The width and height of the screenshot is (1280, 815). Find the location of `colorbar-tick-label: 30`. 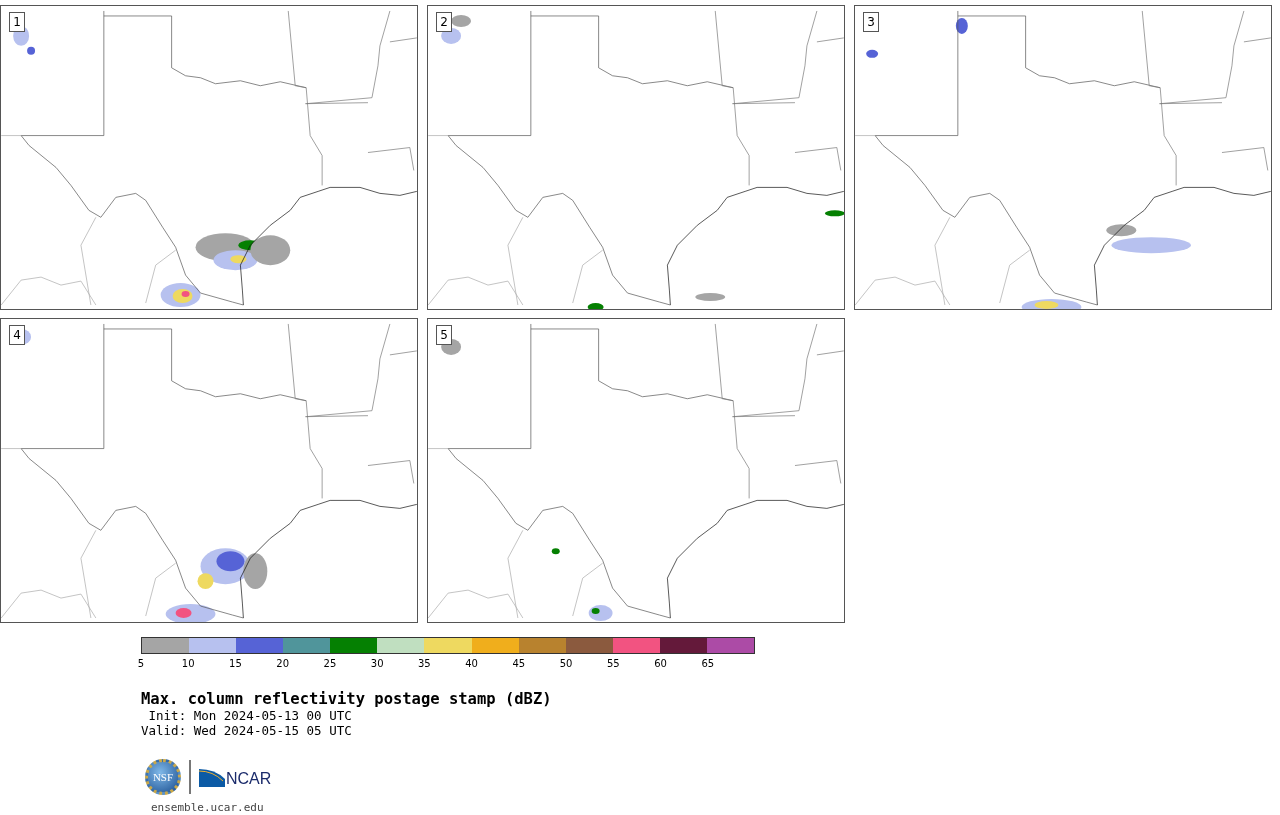

colorbar-tick-label: 30 is located at coordinates (377, 663).